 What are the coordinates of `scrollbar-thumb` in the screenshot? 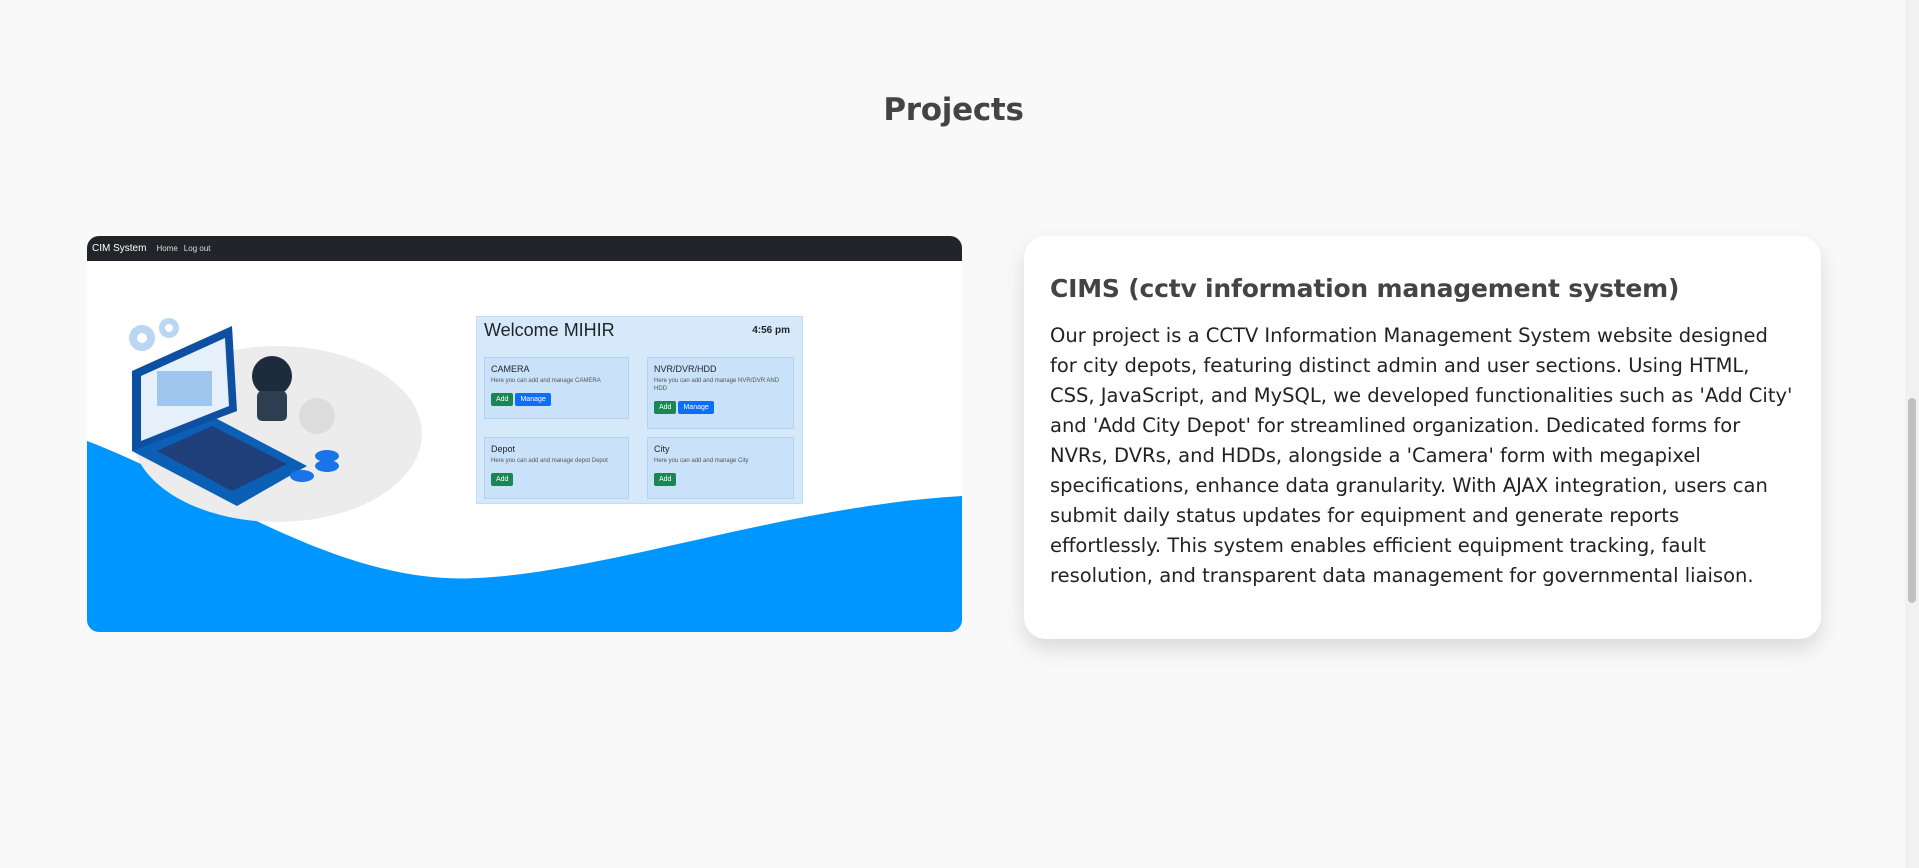 It's located at (1912, 500).